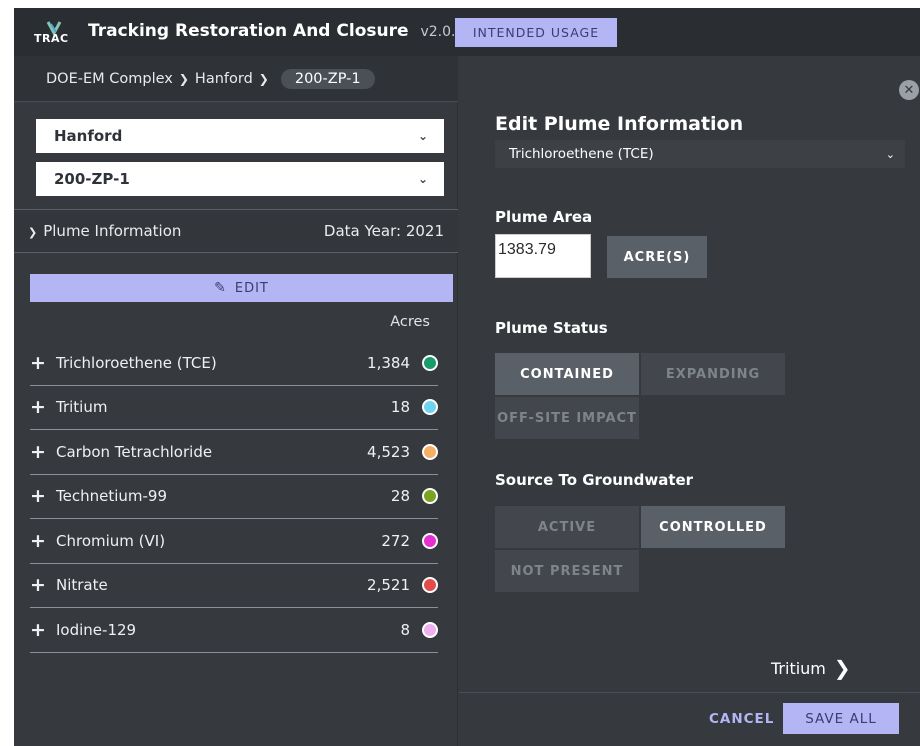 The height and width of the screenshot is (746, 920). I want to click on plume-row: + Carbon Tetrachloride 4,523, so click(234, 452).